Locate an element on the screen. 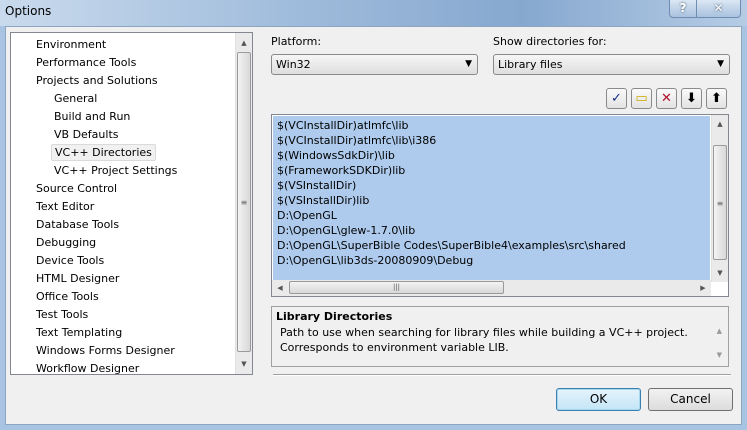 This screenshot has width=747, height=430. list-vscrollbar: ▲ ≡ ▼ is located at coordinates (719, 198).